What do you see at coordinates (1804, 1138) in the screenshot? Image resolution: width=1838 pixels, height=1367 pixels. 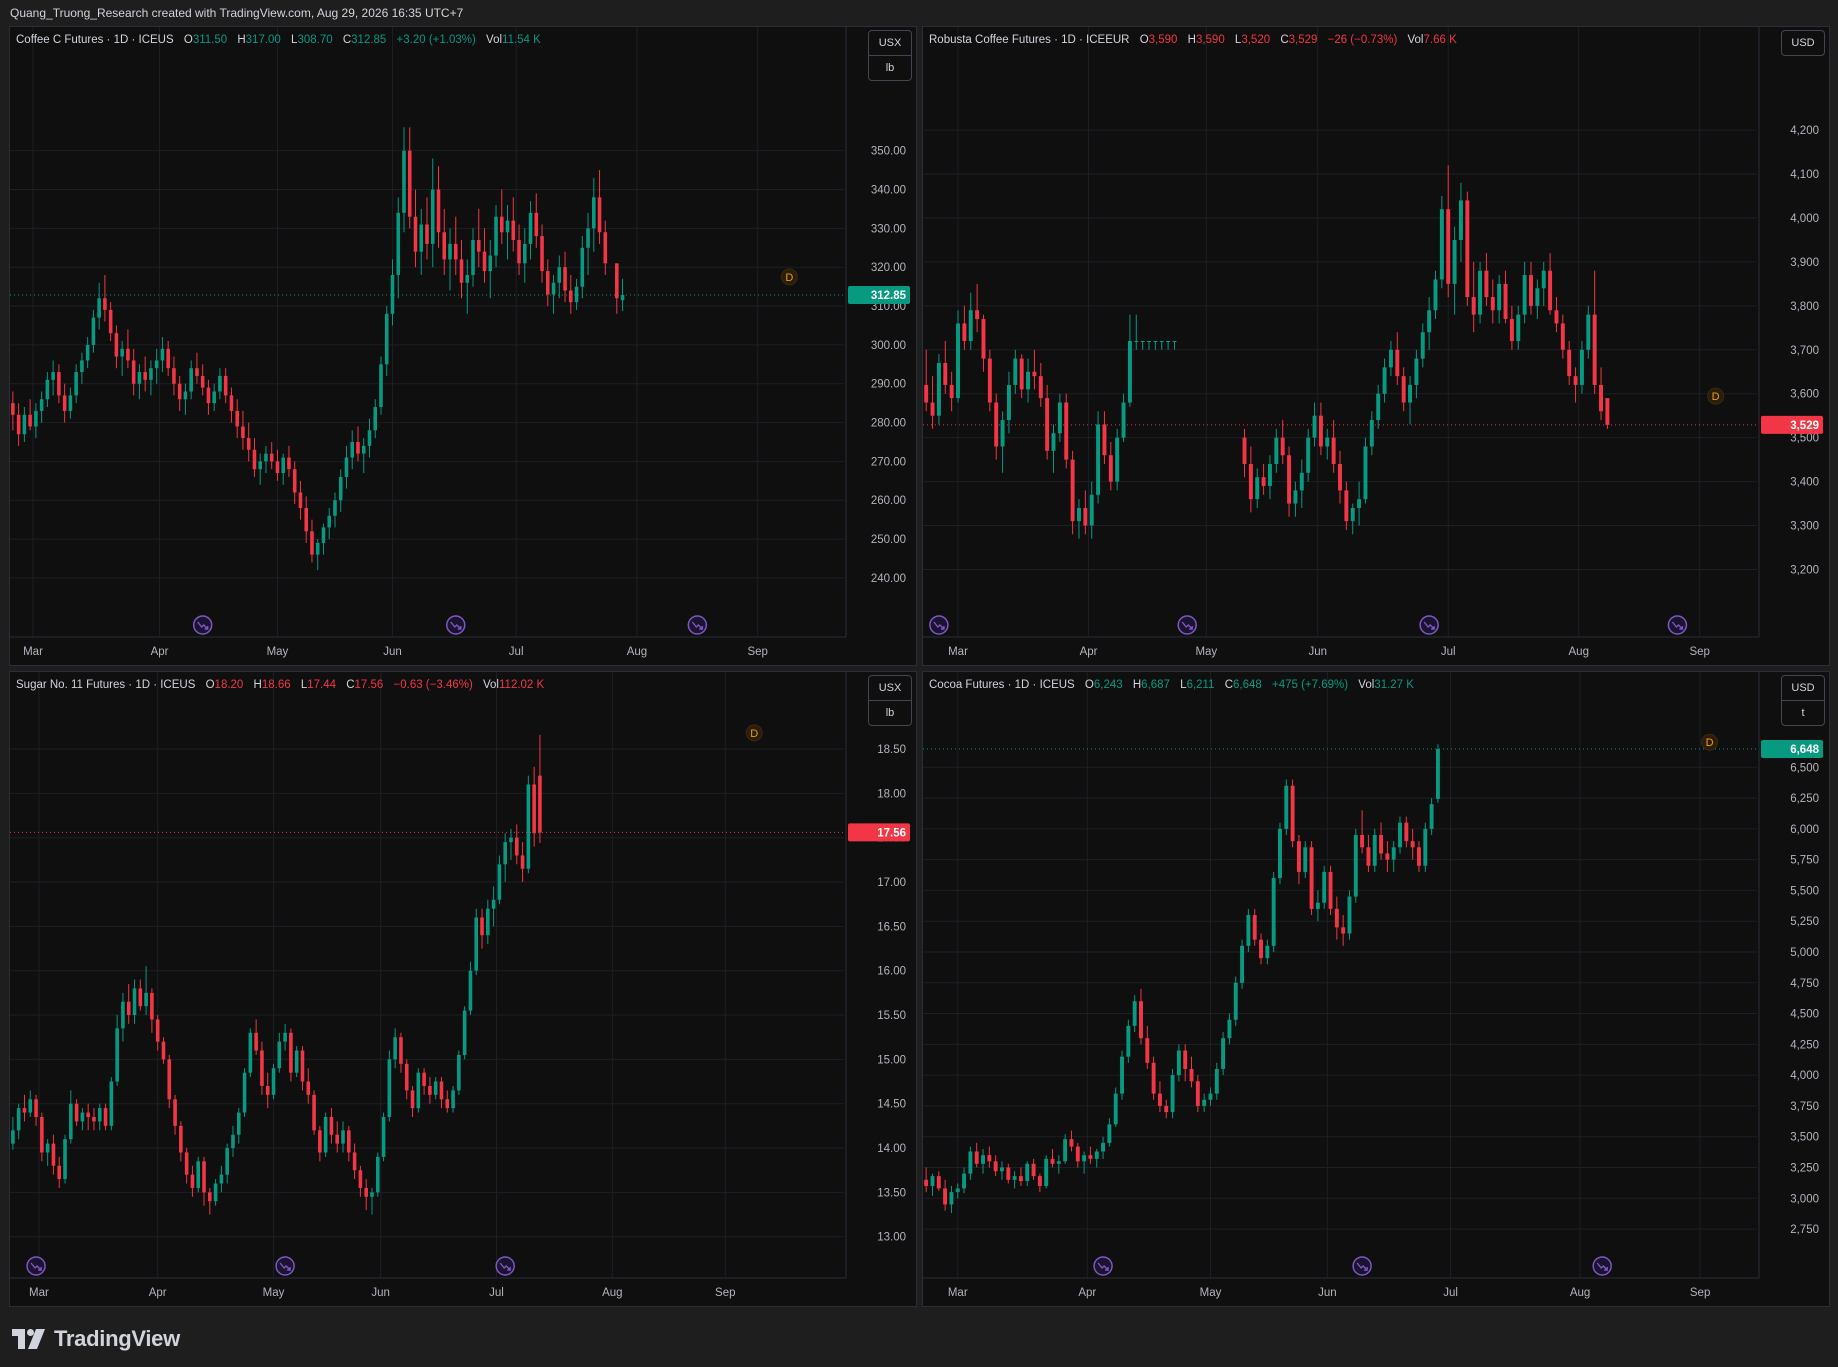 I see `y-tick-label: 3,500` at bounding box center [1804, 1138].